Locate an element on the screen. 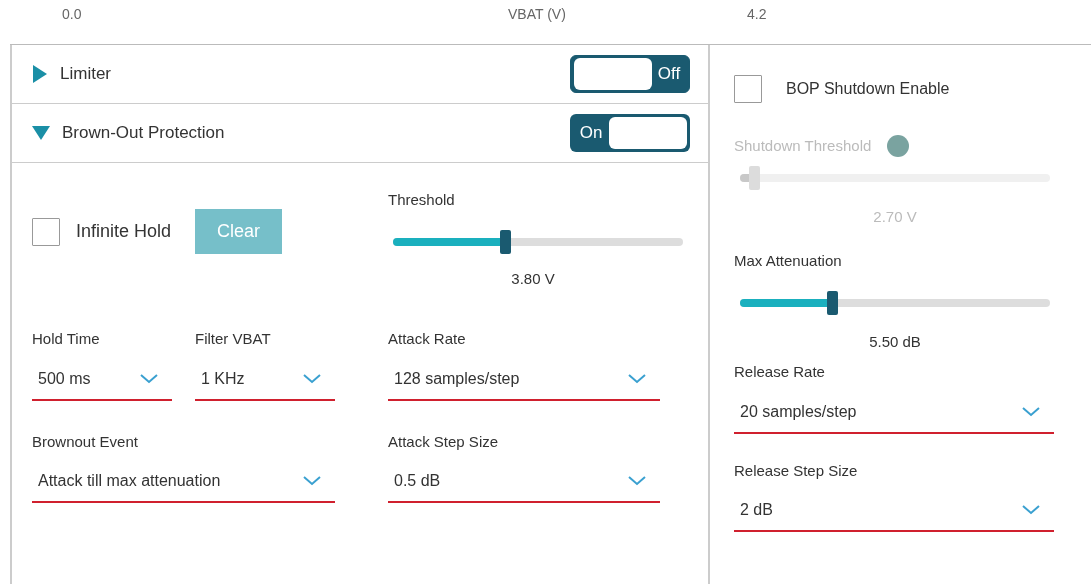 The width and height of the screenshot is (1091, 584). slider-label: Shutdown Threshold is located at coordinates (803, 146).